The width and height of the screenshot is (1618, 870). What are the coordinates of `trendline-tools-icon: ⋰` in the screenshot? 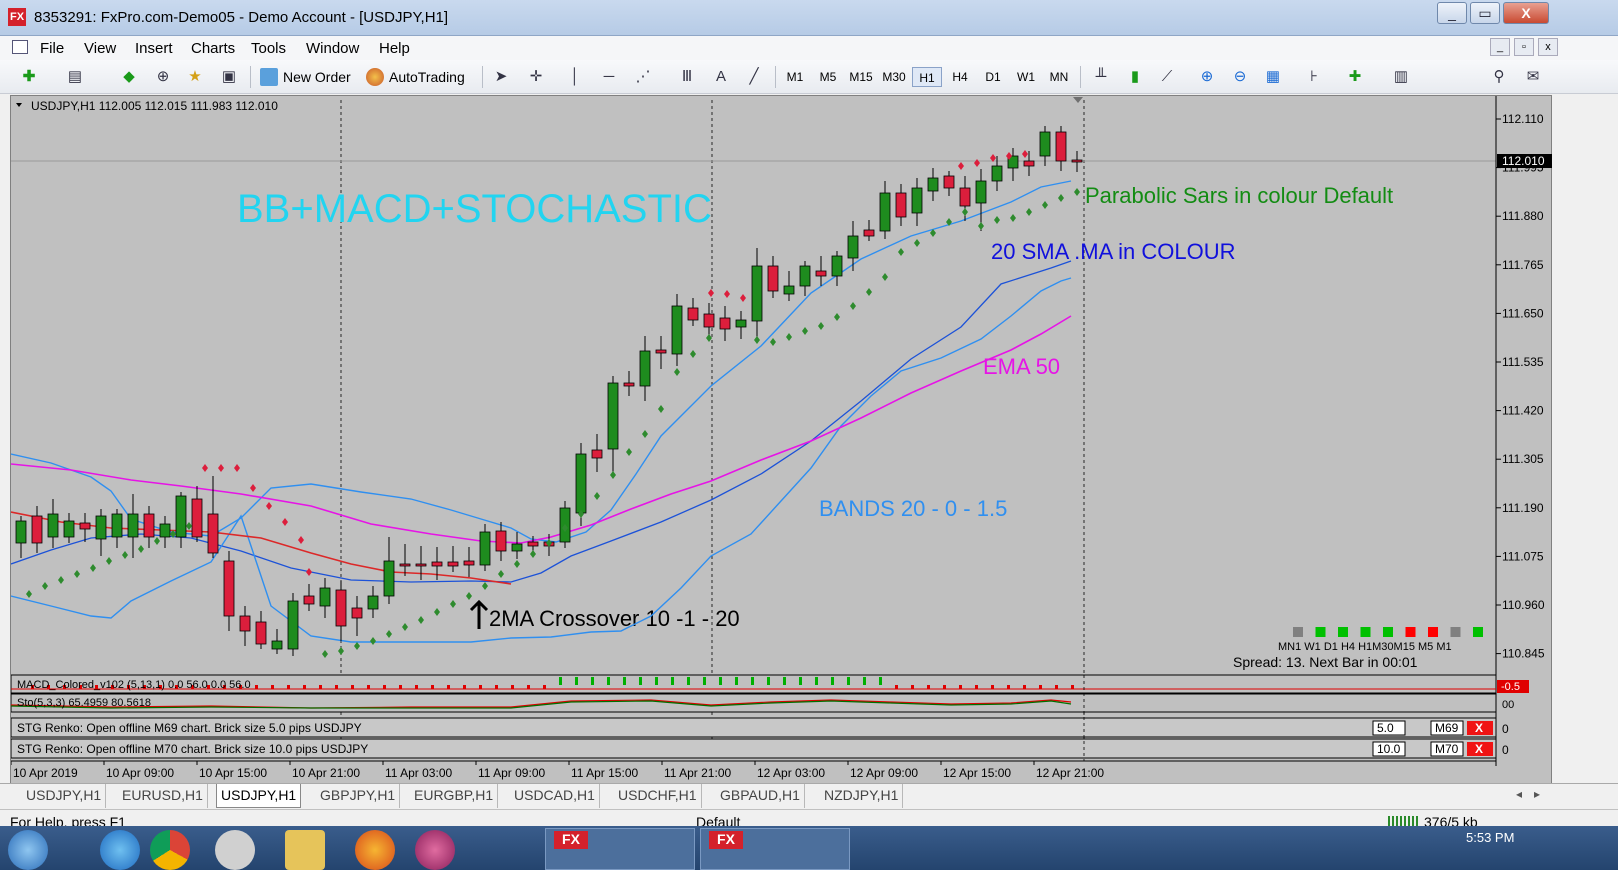 It's located at (643, 77).